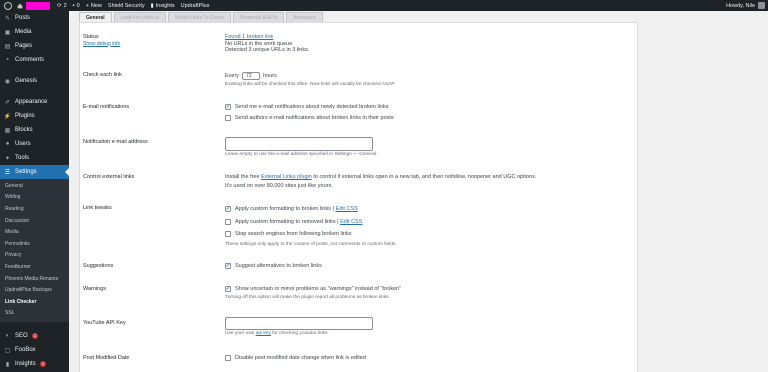 Image resolution: width=768 pixels, height=372 pixels. What do you see at coordinates (34, 46) in the screenshot?
I see `sidebar-item-pages: ▤ Pages` at bounding box center [34, 46].